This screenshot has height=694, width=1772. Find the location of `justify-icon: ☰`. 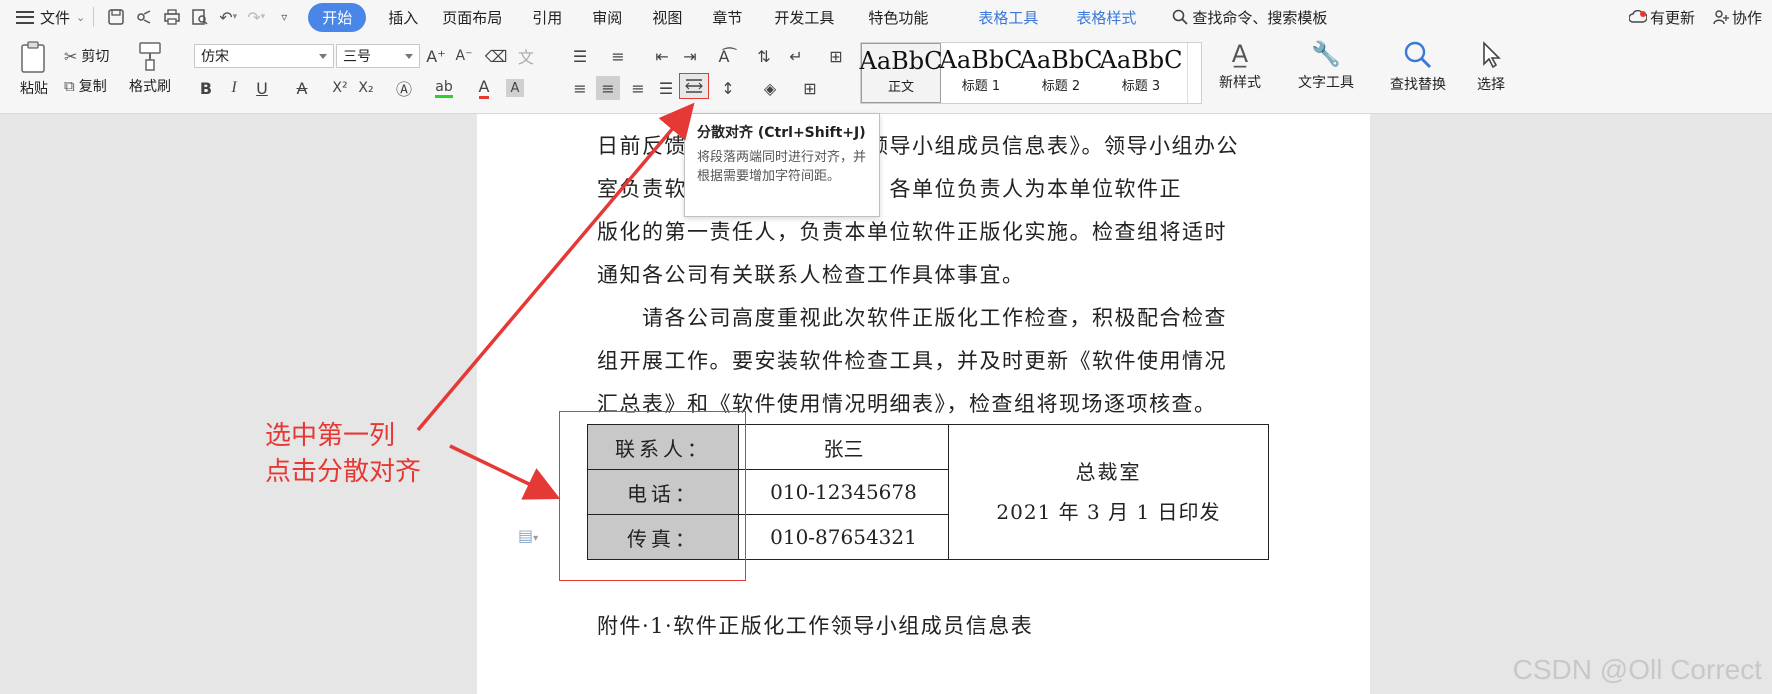

justify-icon: ☰ is located at coordinates (666, 88).